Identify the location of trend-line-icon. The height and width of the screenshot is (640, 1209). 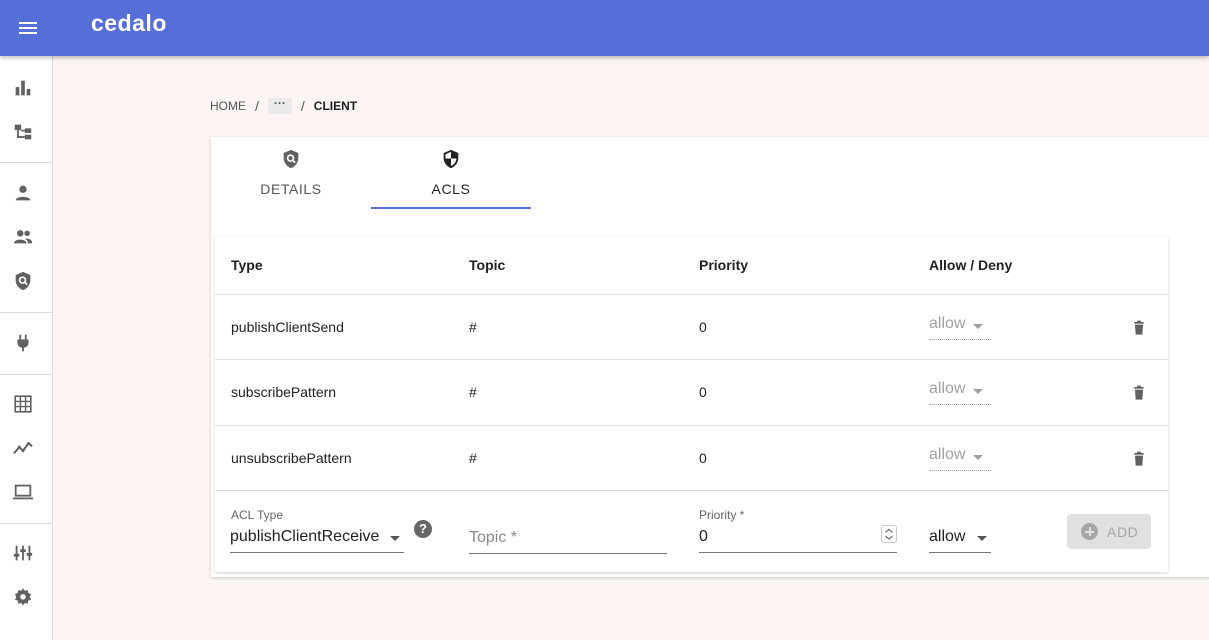
(23, 448).